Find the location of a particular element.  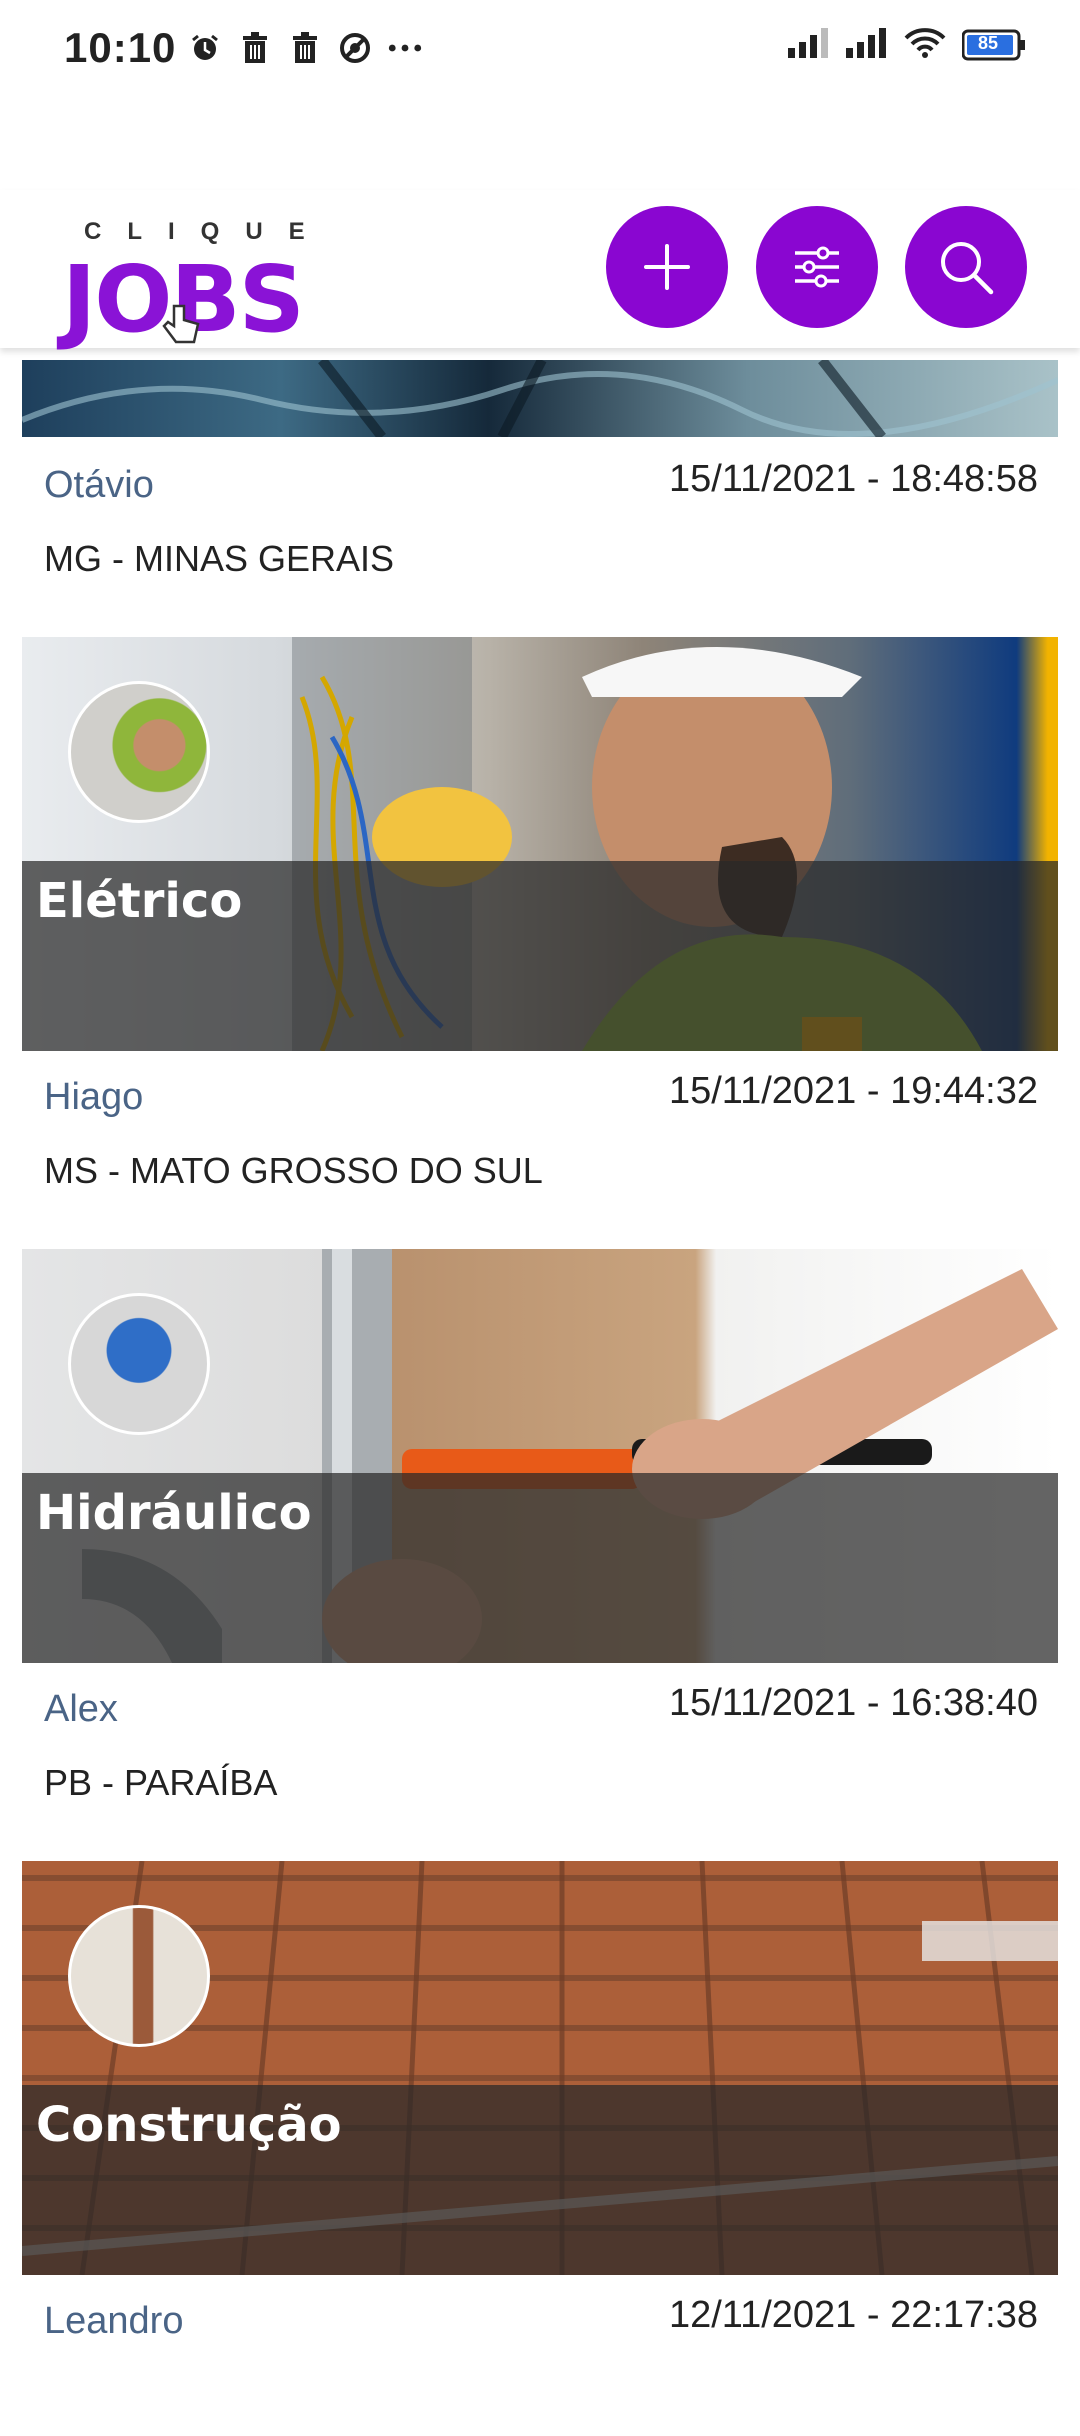

listing-datetime: 12/11/2021 - 22:17:38 is located at coordinates (853, 2315).